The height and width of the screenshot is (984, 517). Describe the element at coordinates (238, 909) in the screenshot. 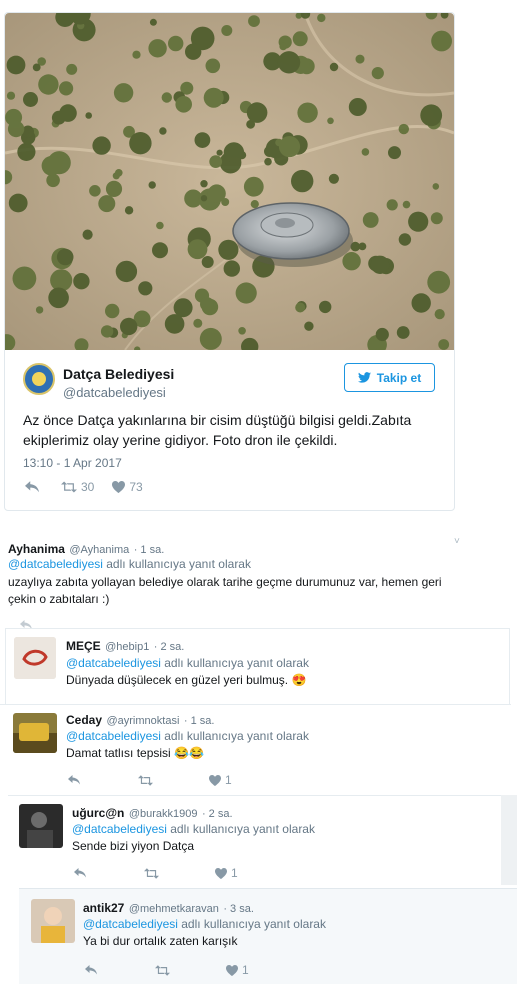

I see `reply-time: · 3 sa.` at that location.